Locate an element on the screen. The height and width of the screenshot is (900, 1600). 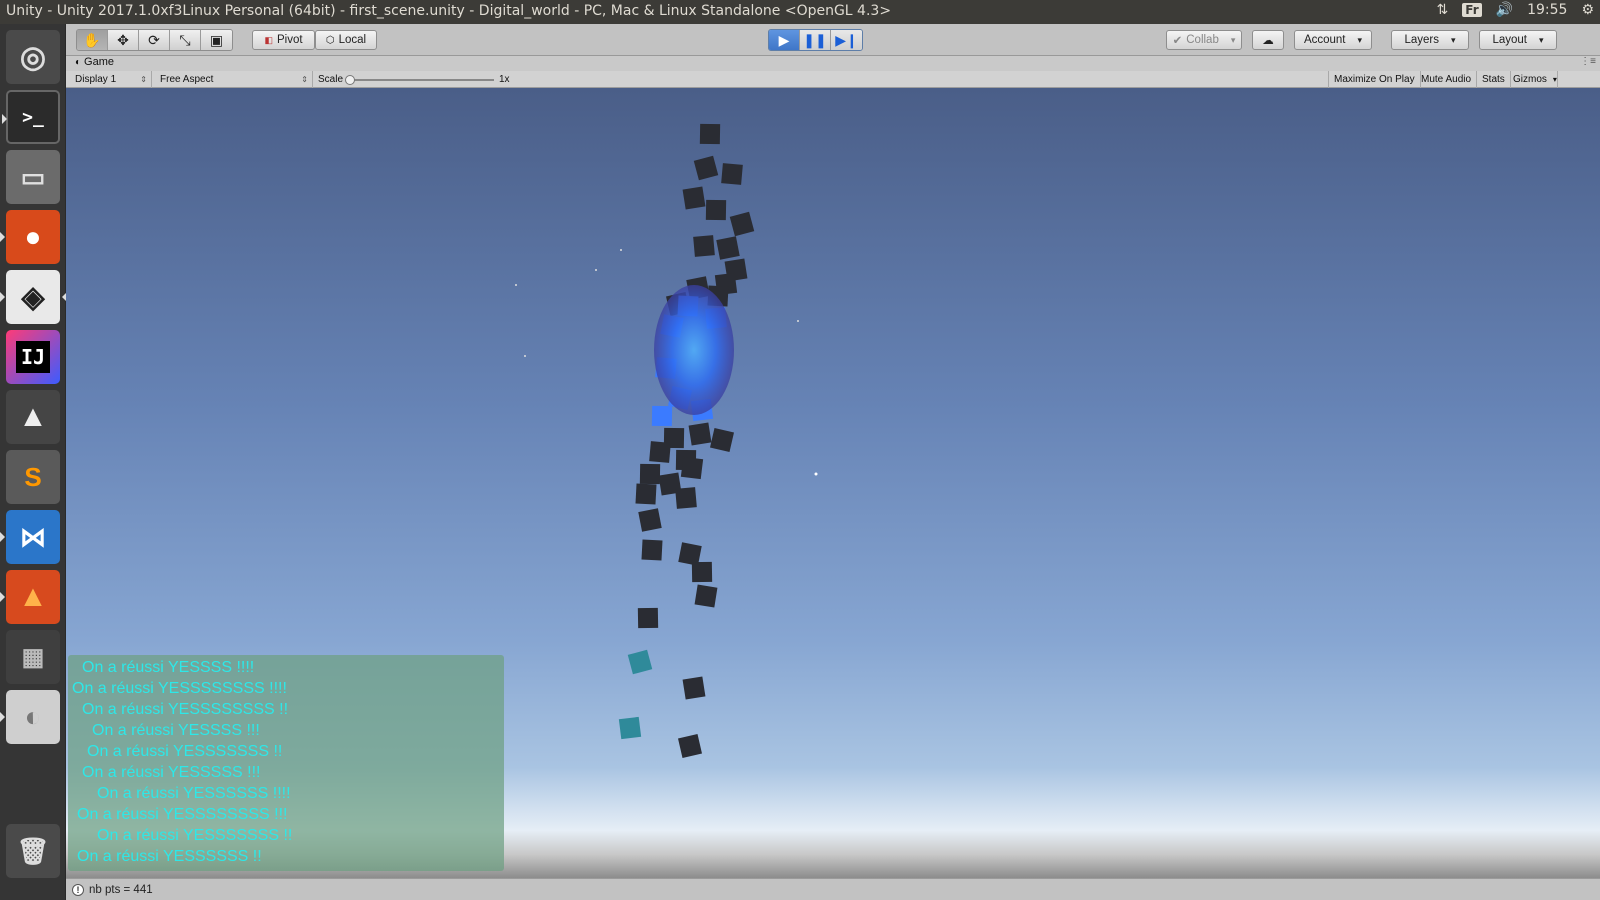
matlab-icon: ▲ is located at coordinates (30, 597).